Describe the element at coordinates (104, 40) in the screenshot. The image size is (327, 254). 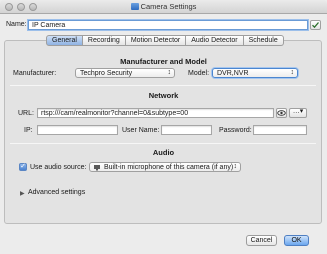
I see `tab-recording: Recording` at that location.